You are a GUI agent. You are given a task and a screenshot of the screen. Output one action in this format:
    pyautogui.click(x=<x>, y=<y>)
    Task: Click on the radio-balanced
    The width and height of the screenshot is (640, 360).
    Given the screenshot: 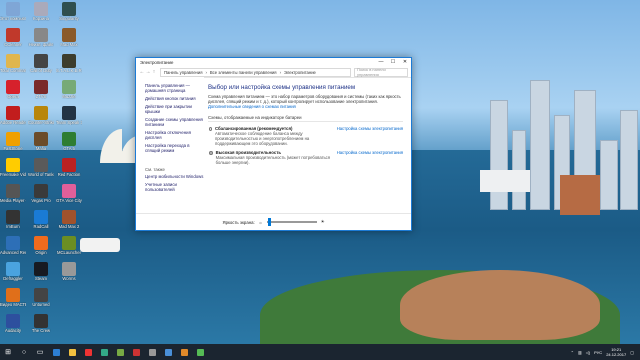 What is the action you would take?
    pyautogui.click(x=210, y=129)
    